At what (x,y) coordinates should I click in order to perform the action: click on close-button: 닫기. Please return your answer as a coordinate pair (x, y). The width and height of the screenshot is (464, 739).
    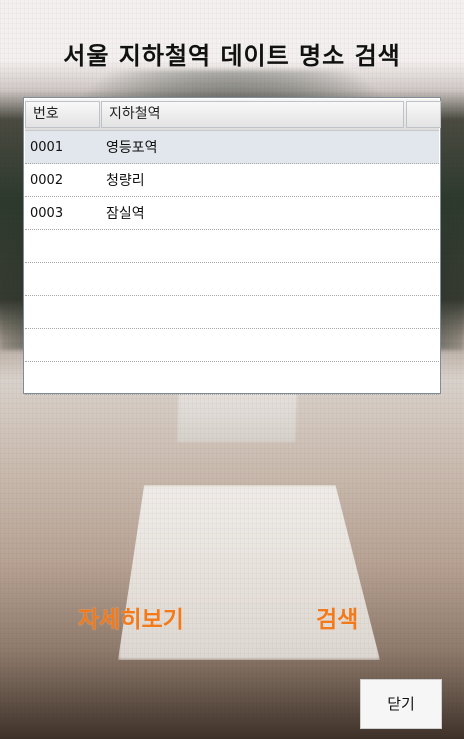
    Looking at the image, I should click on (401, 704).